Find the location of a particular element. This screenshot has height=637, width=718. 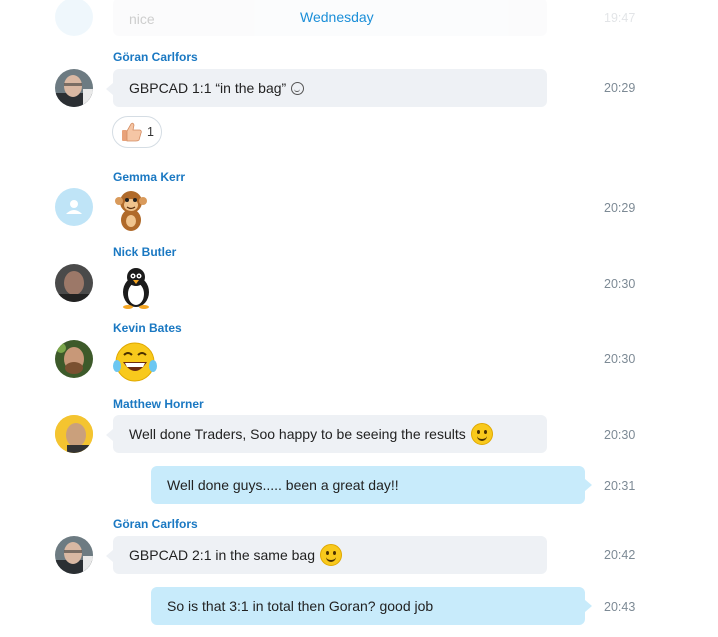

sender-name: Matthew Horner is located at coordinates (158, 404).